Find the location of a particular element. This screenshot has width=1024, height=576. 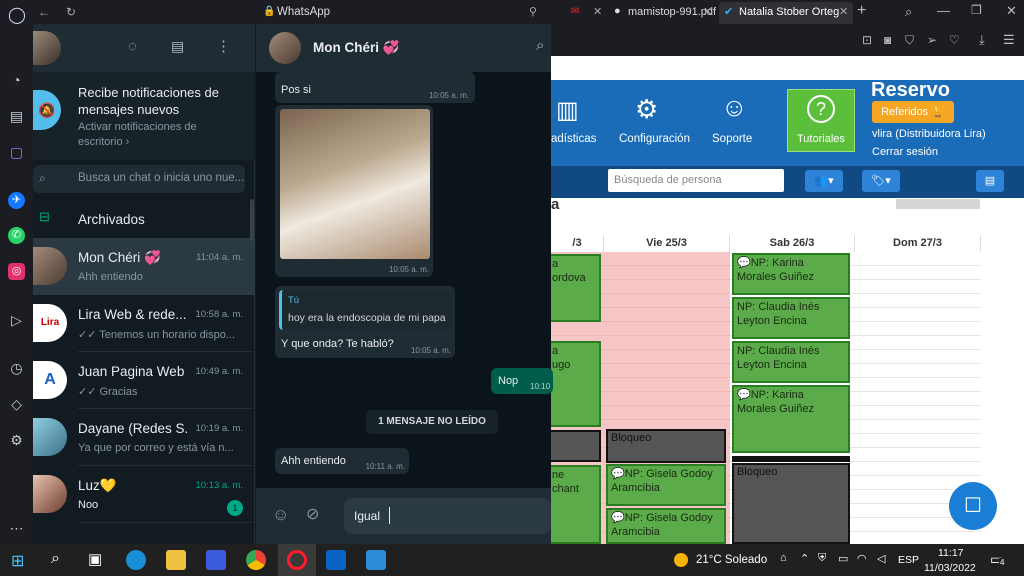

outlook-icon is located at coordinates (336, 560).